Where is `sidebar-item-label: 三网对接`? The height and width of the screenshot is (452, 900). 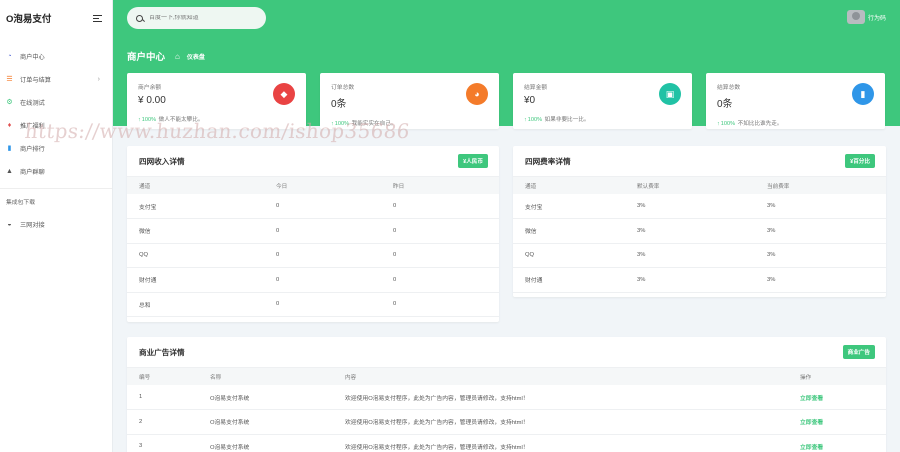
sidebar-item-label: 三网对接 is located at coordinates (32, 225).